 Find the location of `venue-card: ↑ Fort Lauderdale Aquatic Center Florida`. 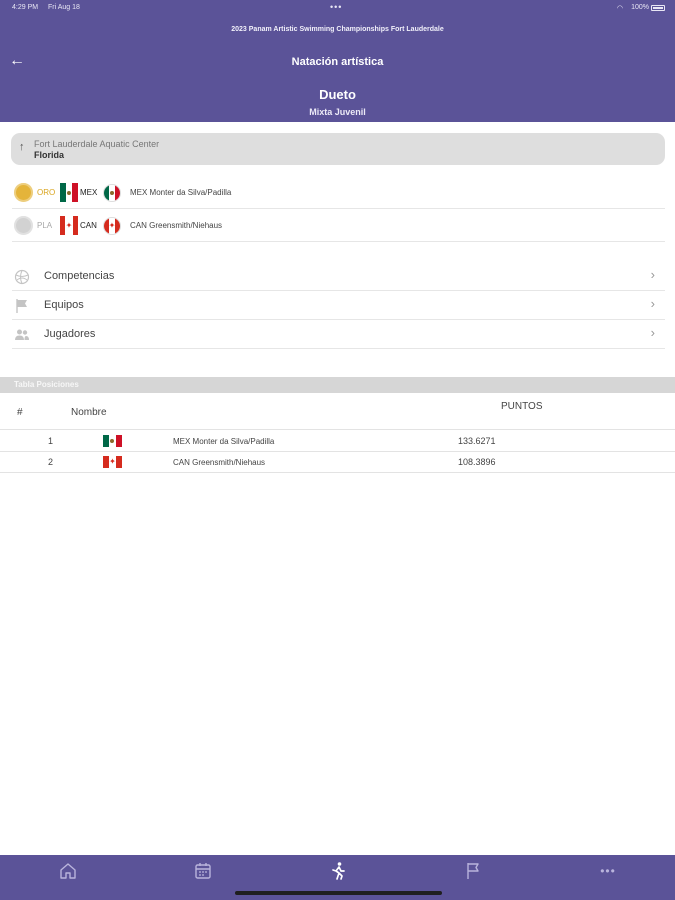

venue-card: ↑ Fort Lauderdale Aquatic Center Florida is located at coordinates (338, 149).